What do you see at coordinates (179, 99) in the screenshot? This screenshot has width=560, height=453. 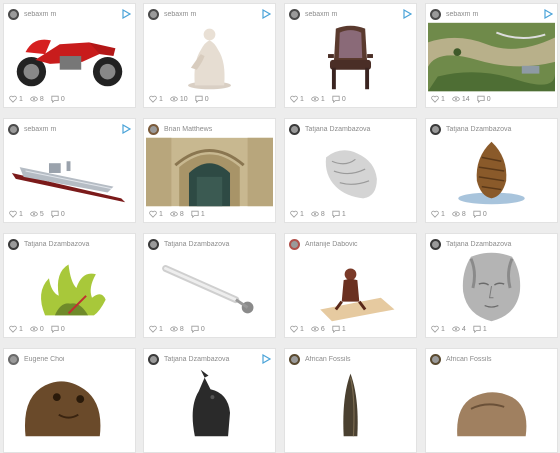 I see `views-stat: 10` at bounding box center [179, 99].